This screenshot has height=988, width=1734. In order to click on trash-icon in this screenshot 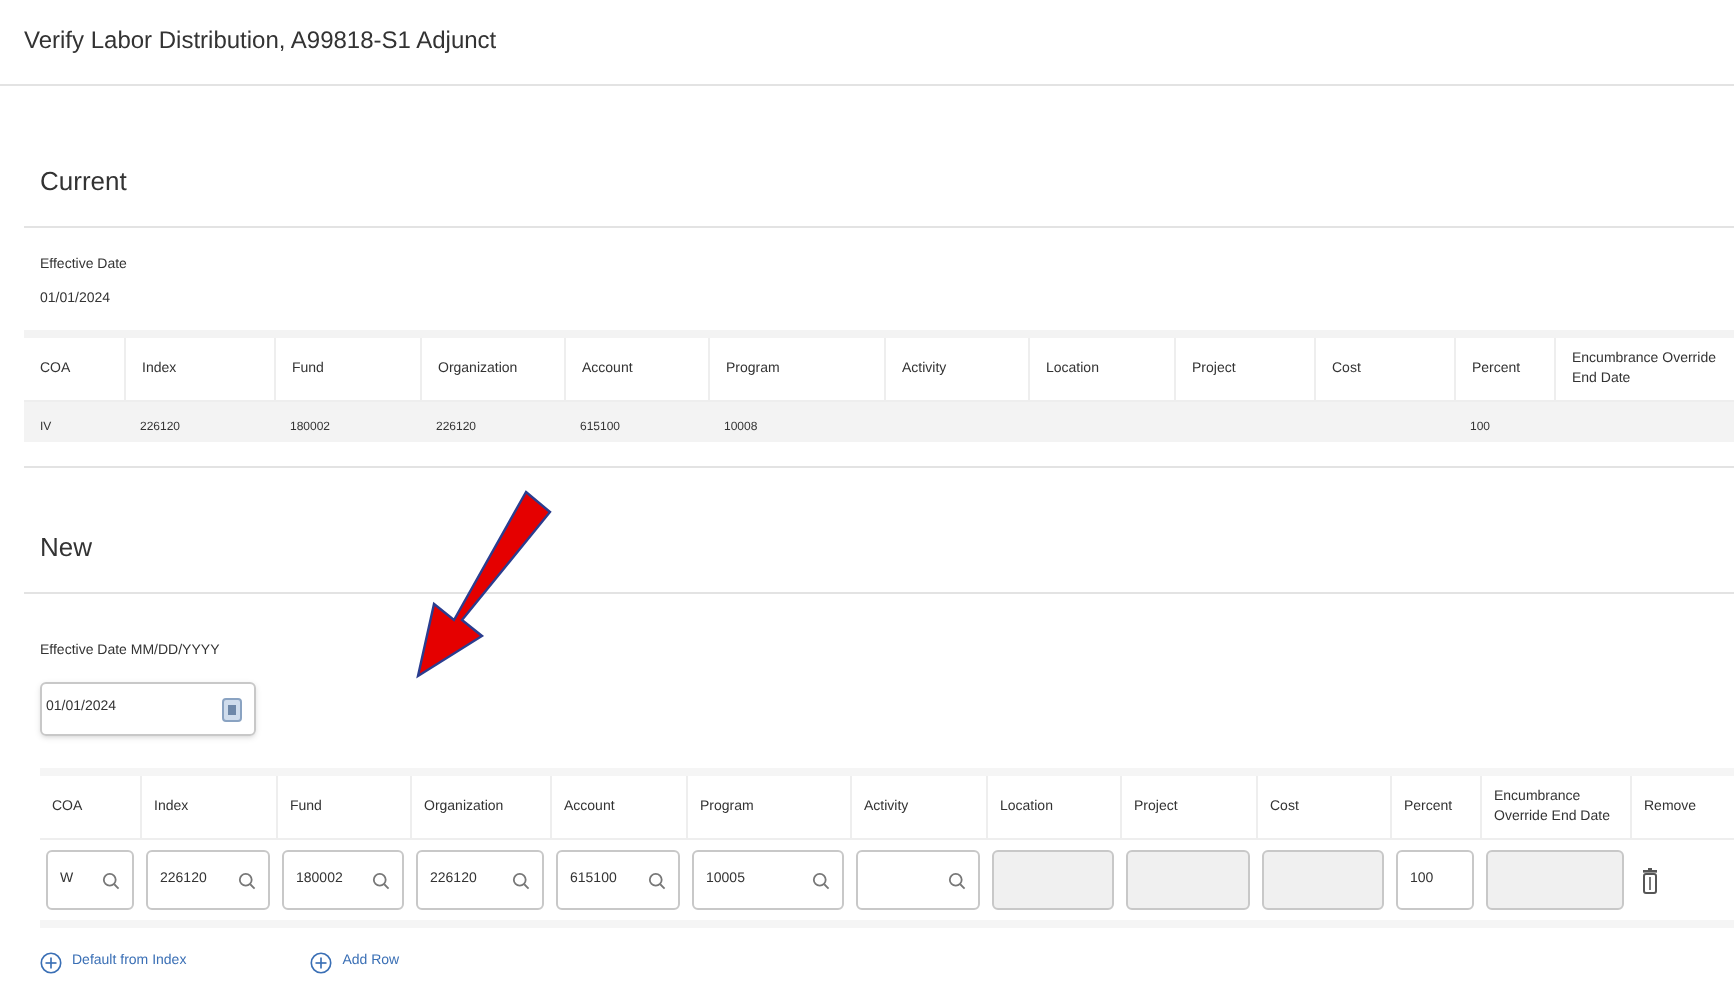, I will do `click(1650, 880)`.